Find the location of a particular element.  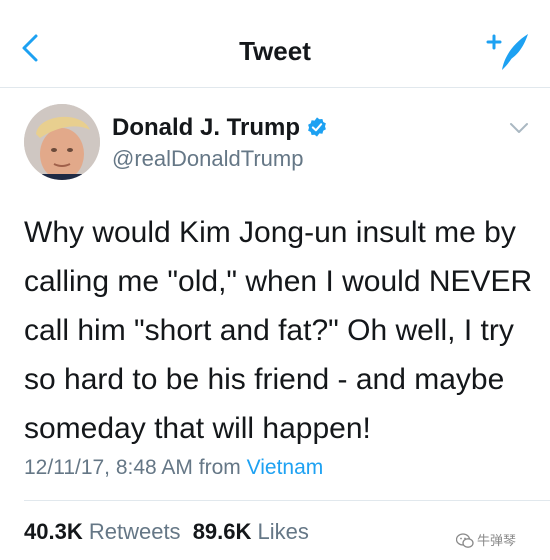

verified-badge-icon is located at coordinates (317, 127).